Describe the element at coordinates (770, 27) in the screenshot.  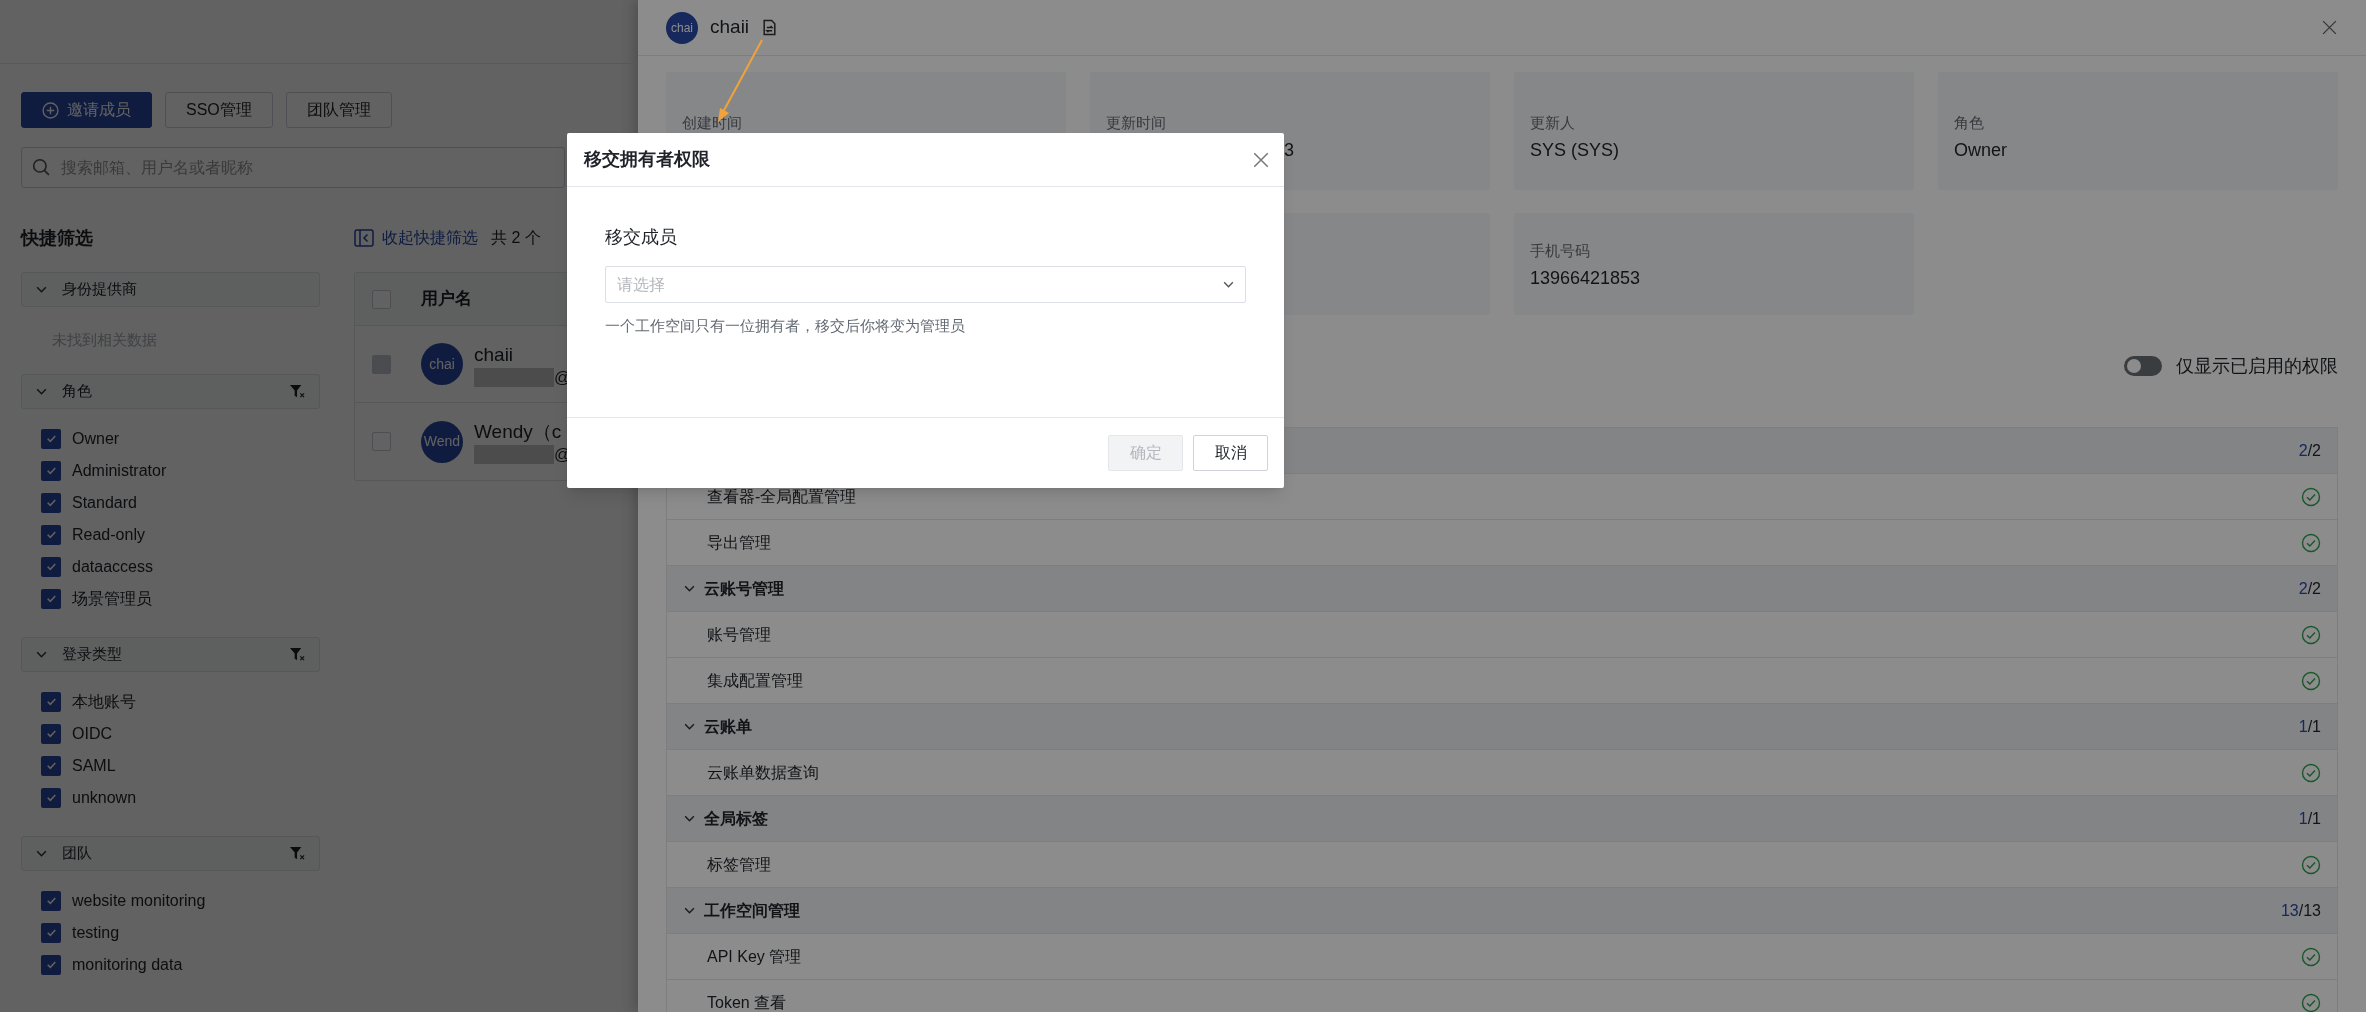
I see `transfer-icon` at that location.